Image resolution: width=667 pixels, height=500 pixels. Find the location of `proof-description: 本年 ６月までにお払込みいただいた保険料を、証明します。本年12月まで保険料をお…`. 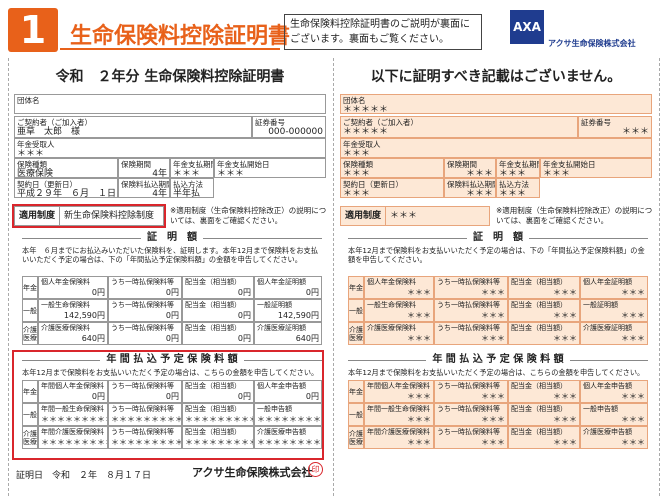

proof-description: 本年 ６月までにお払込みいただいた保険料を、証明します。本年12月まで保険料をお… is located at coordinates (170, 255).